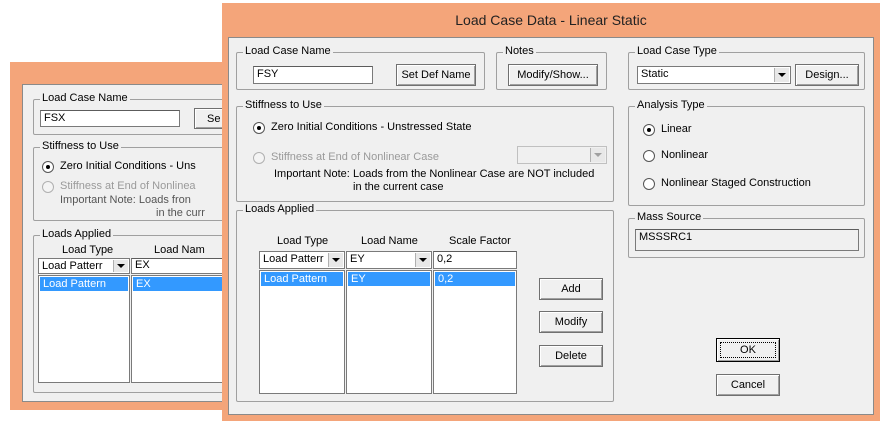  What do you see at coordinates (480, 241) in the screenshot?
I see `col-scale-factor: Scale Factor` at bounding box center [480, 241].